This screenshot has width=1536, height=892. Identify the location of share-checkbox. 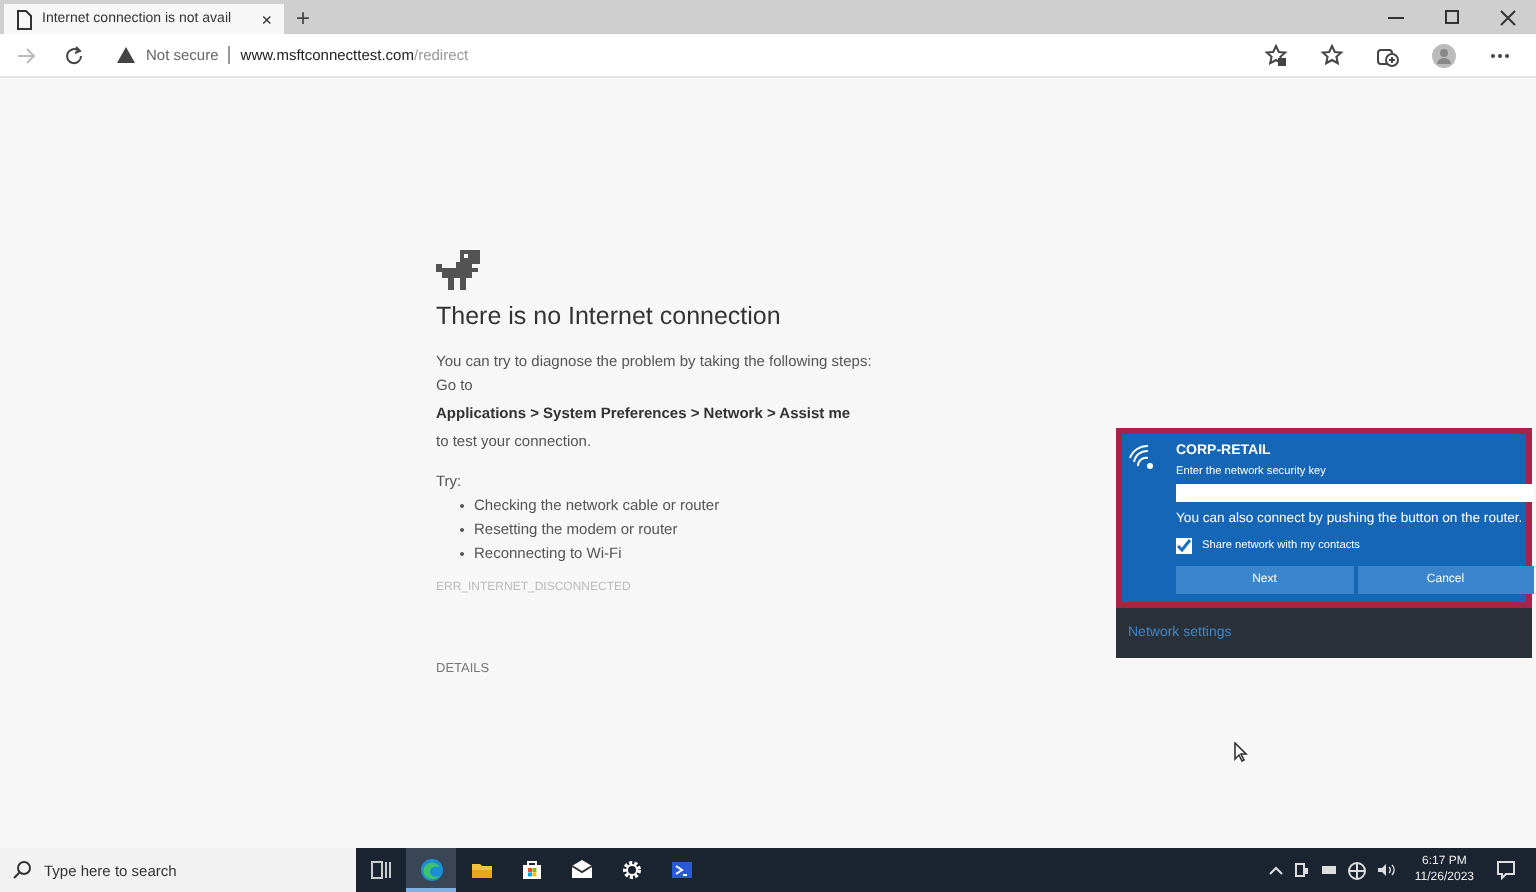
(1184, 546).